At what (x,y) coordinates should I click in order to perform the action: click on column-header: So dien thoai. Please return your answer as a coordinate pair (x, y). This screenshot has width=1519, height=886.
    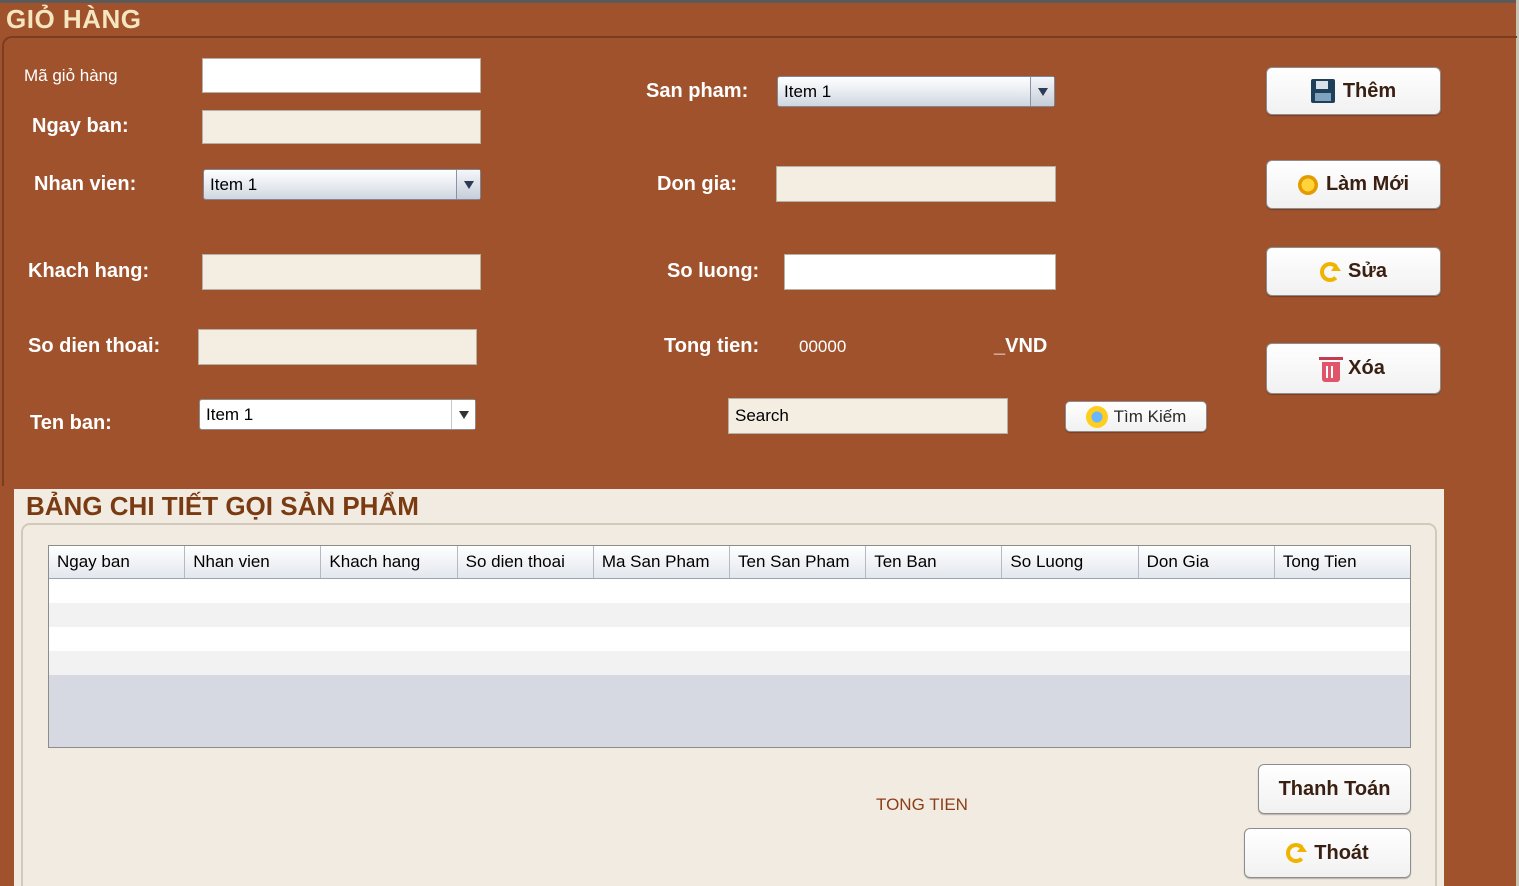
    Looking at the image, I should click on (526, 562).